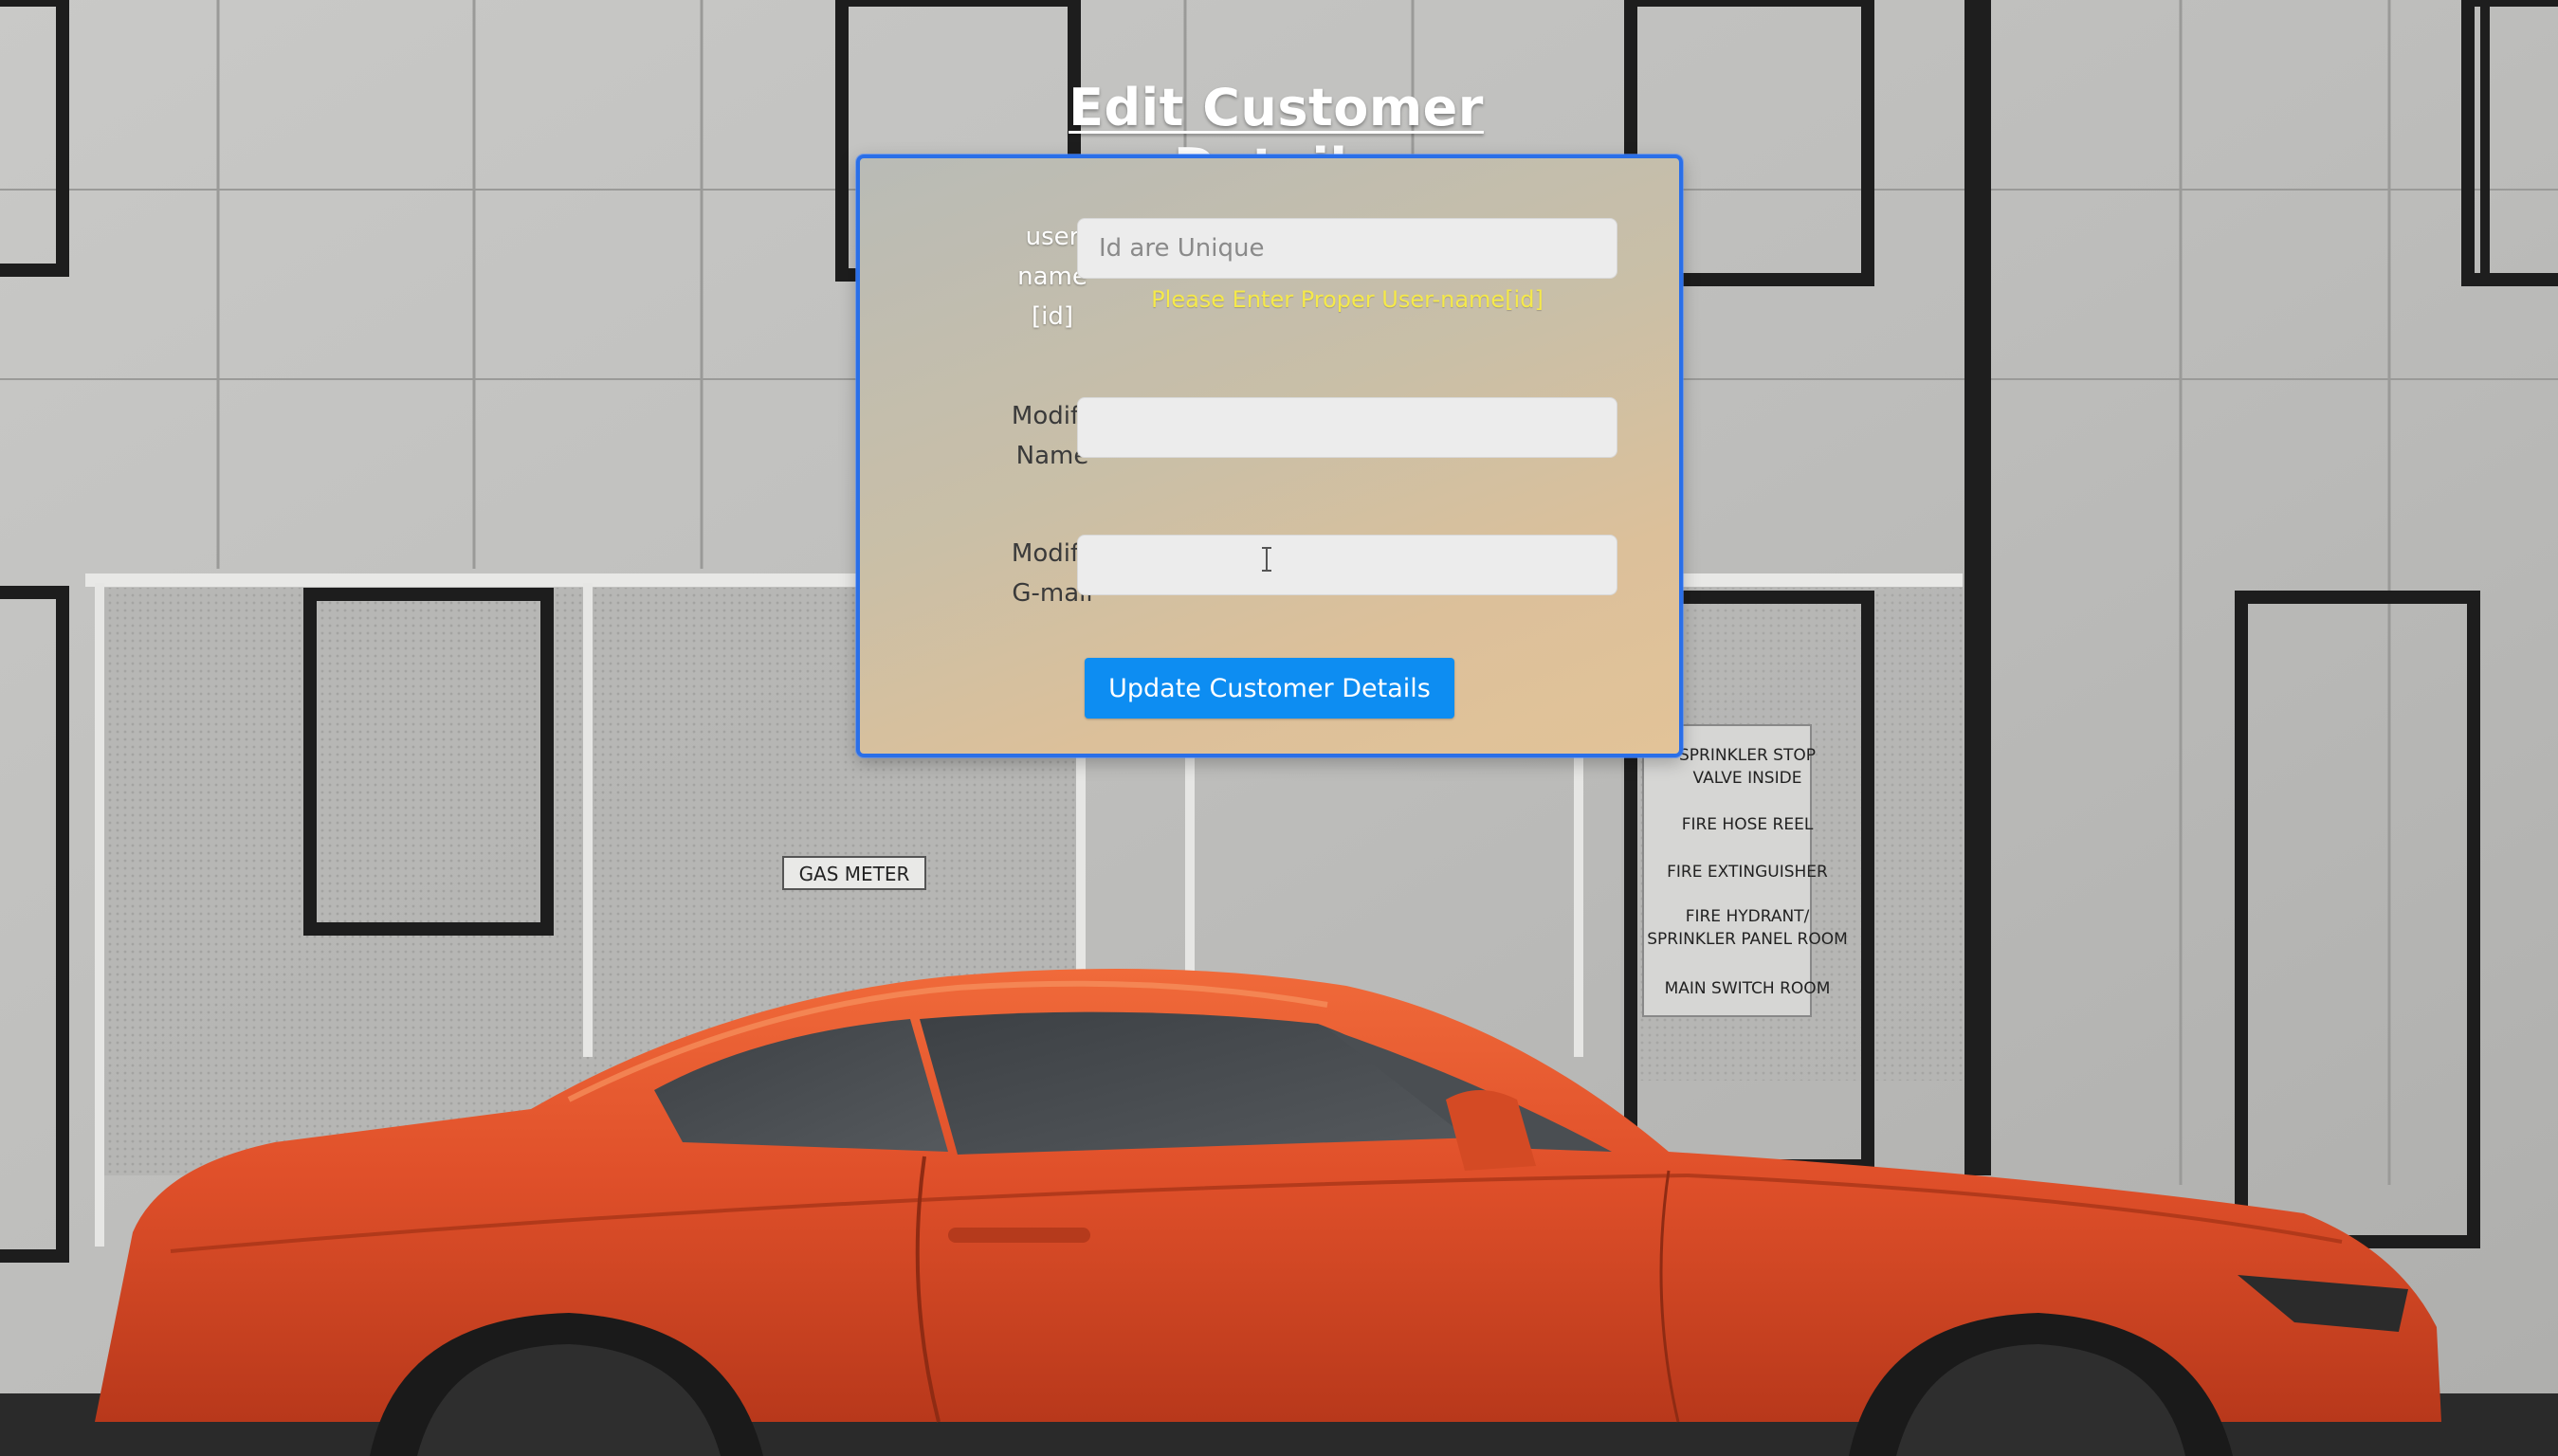  What do you see at coordinates (1347, 299) in the screenshot?
I see `username-error-message: Please Enter Proper User-name[id]` at bounding box center [1347, 299].